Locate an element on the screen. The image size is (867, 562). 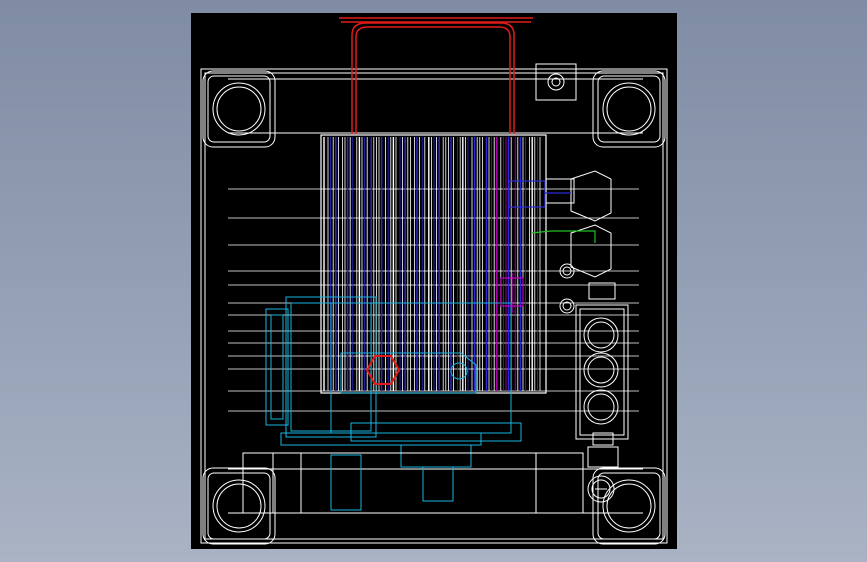
pipe-fittings is located at coordinates (580, 242).